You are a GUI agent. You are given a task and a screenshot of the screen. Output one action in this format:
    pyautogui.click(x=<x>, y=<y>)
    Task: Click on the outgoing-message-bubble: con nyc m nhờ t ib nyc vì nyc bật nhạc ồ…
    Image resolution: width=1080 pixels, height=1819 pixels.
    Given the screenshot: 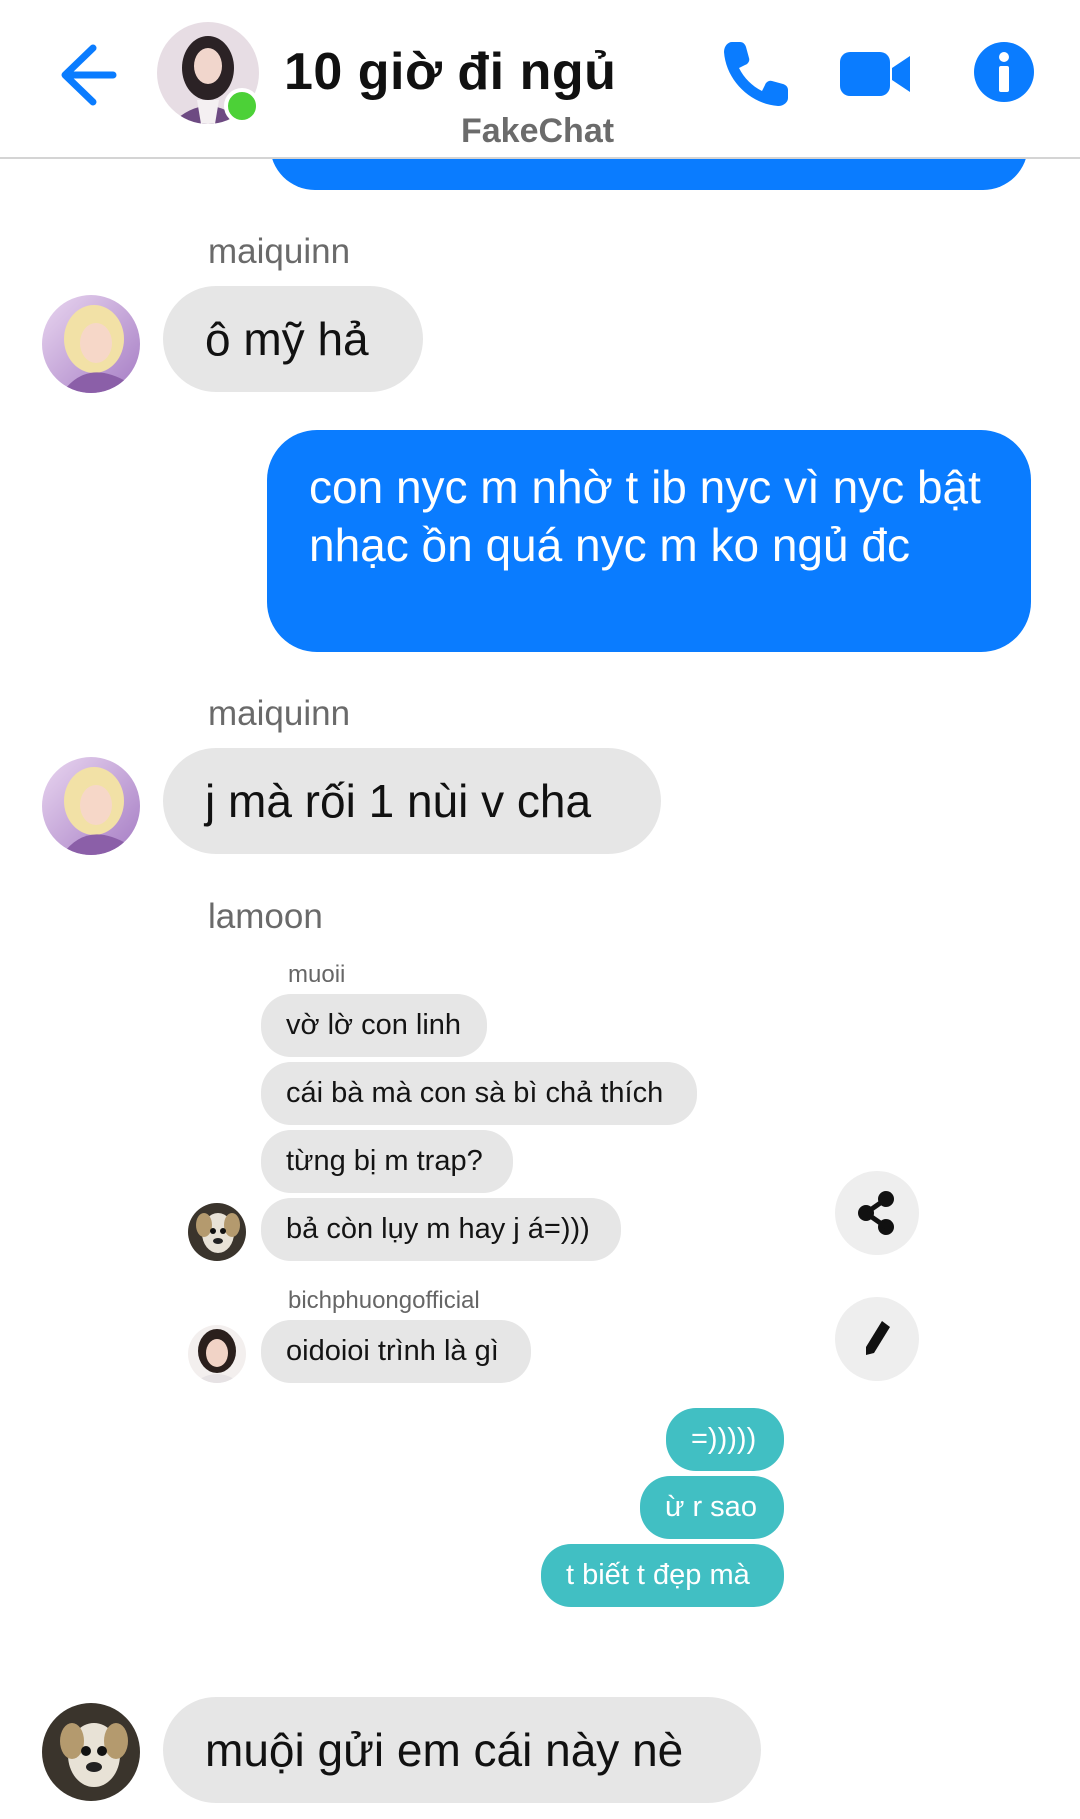 What is the action you would take?
    pyautogui.click(x=649, y=541)
    